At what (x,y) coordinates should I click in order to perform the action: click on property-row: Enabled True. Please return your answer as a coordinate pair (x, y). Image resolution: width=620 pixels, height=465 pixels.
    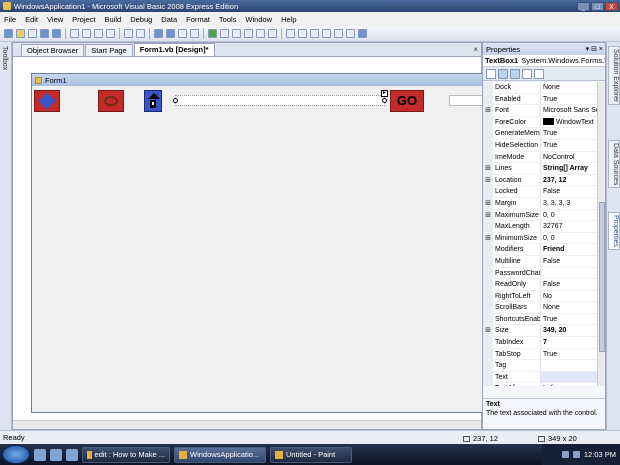
    Looking at the image, I should click on (541, 99).